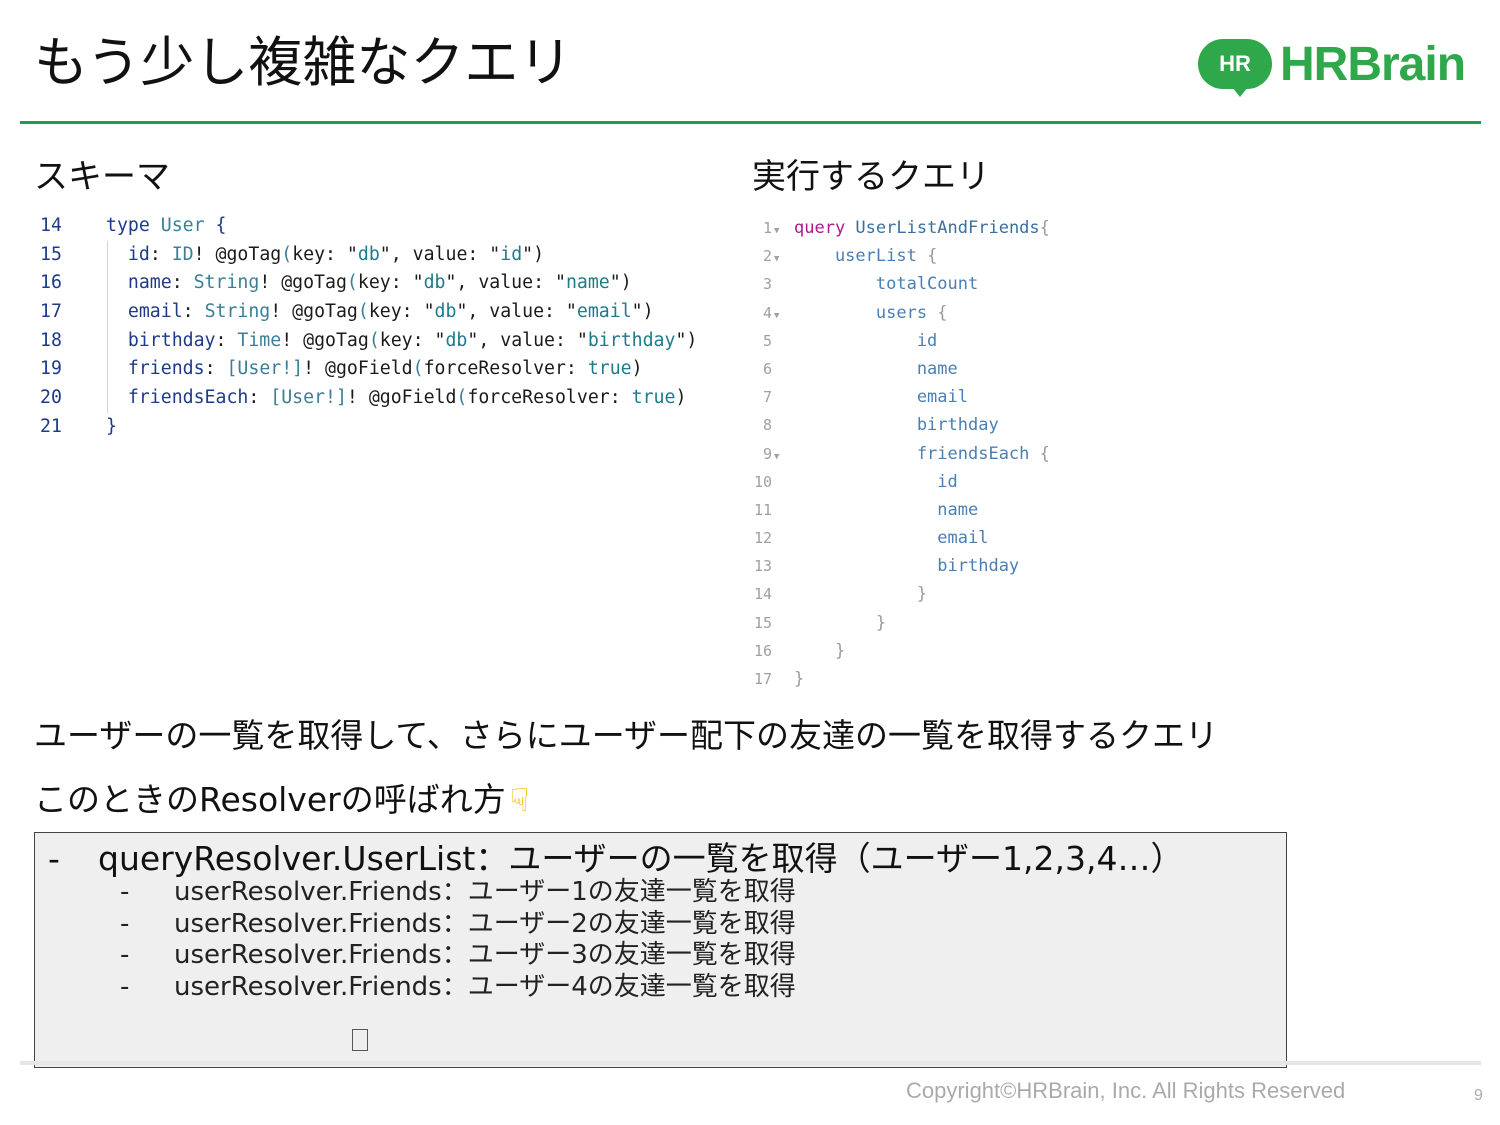  I want to click on line-number: 17, so click(762, 679).